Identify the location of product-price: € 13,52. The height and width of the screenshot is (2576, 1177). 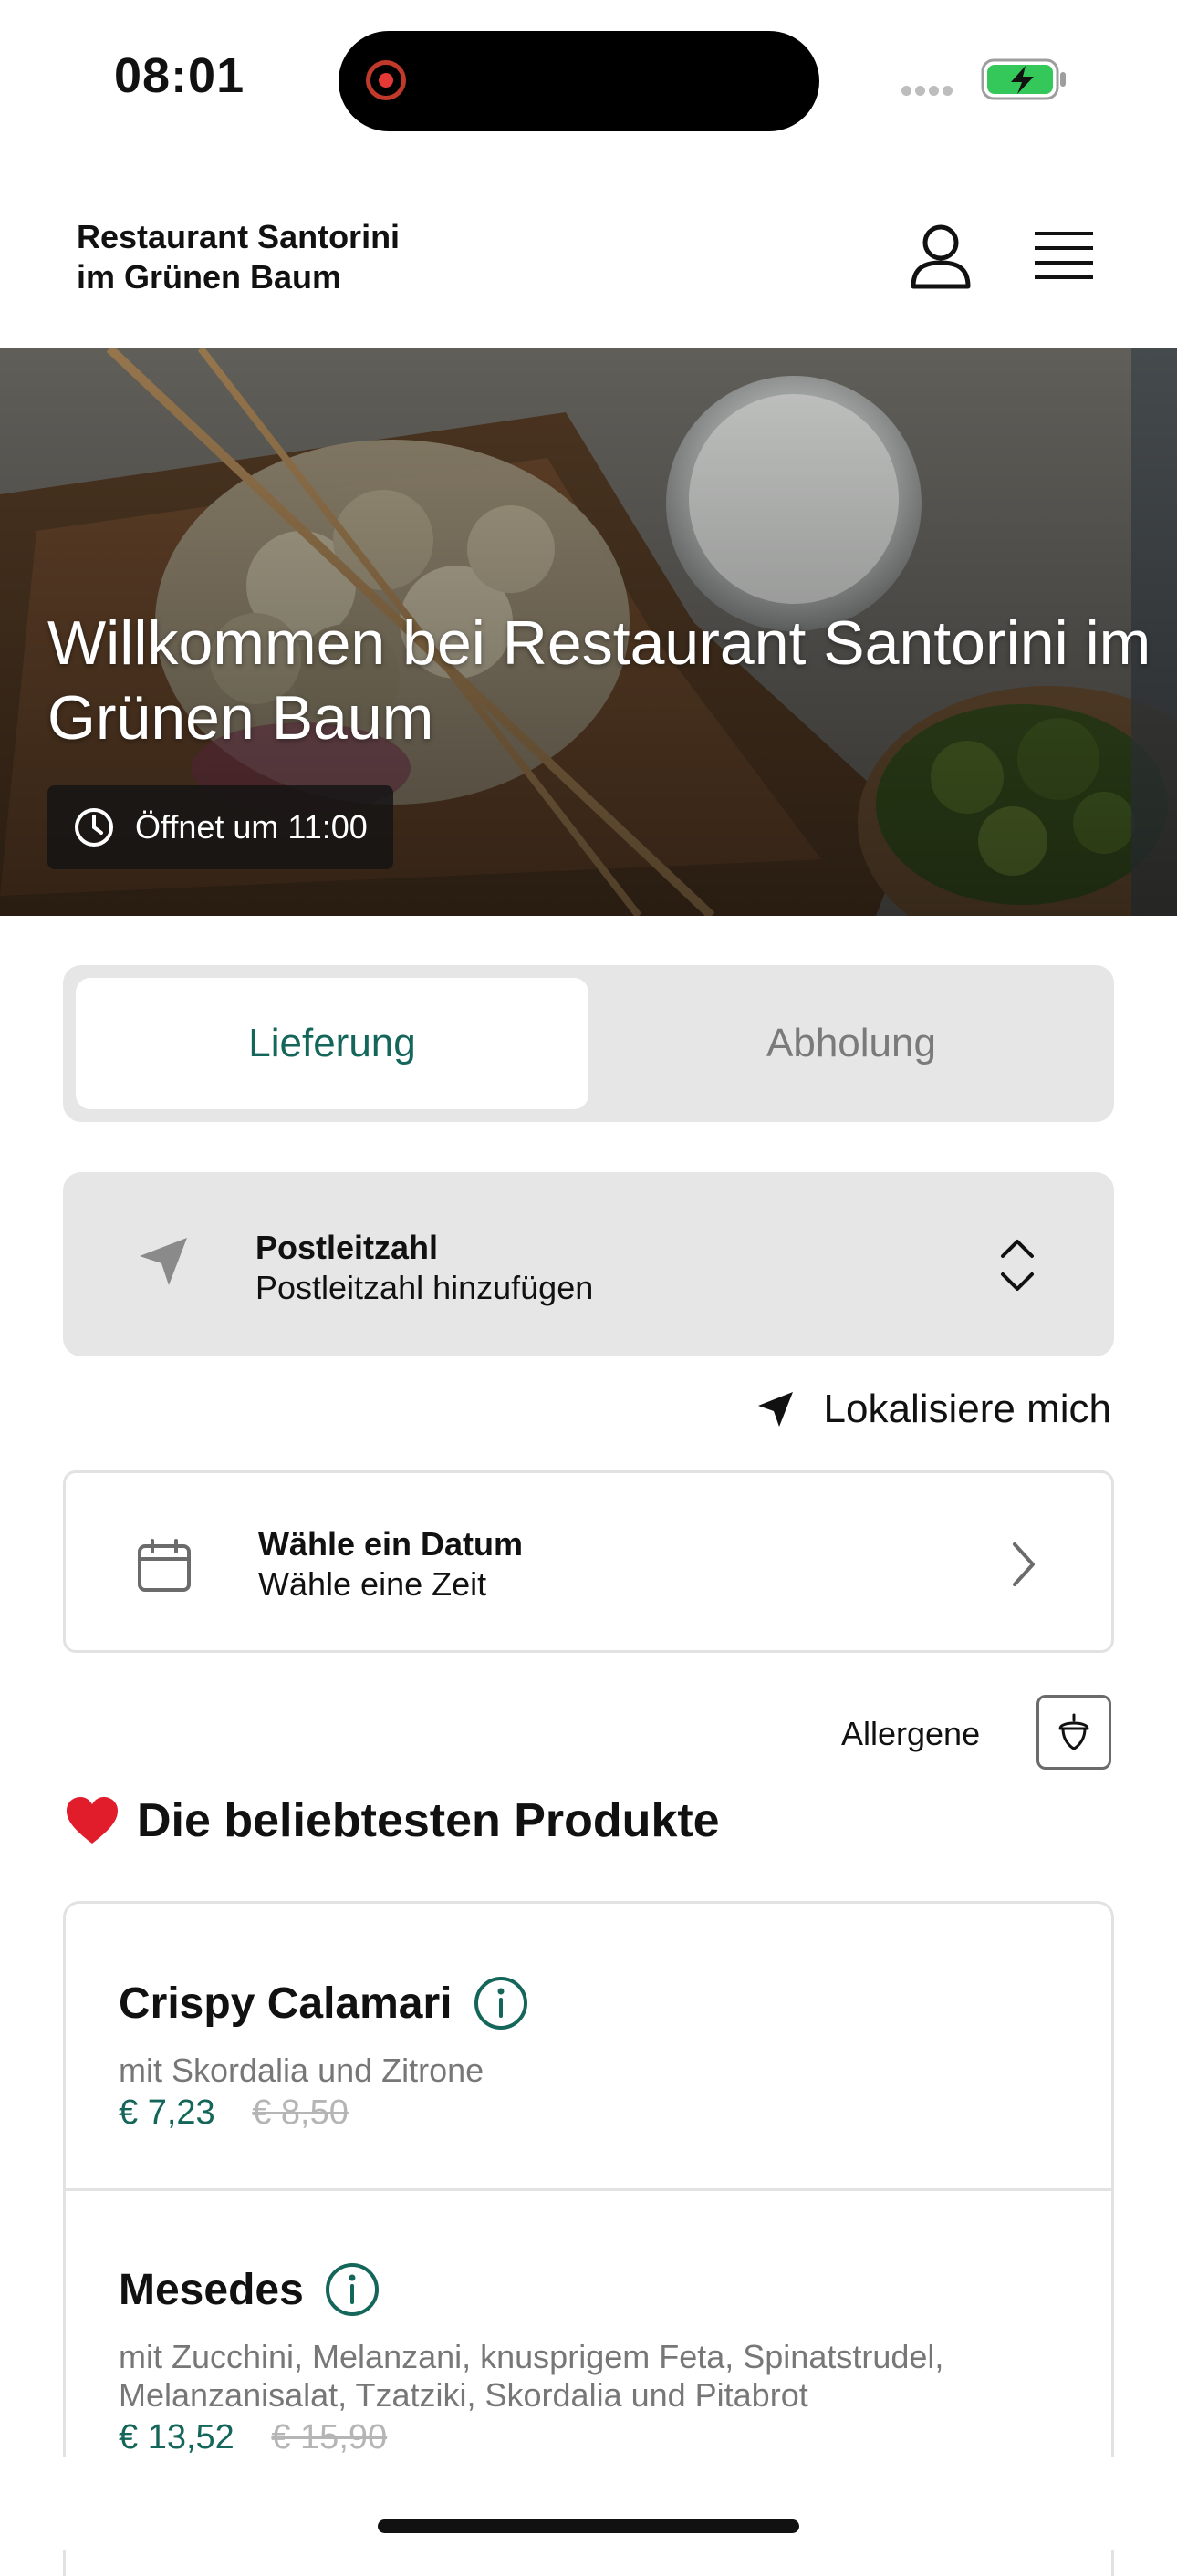
(177, 2437).